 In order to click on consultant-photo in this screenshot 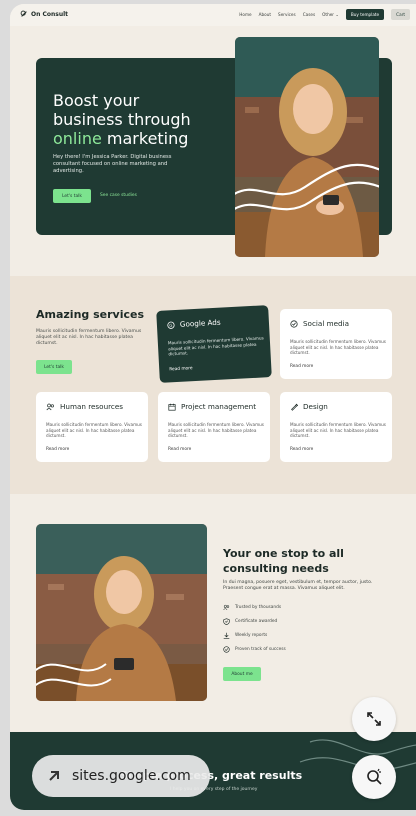, I will do `click(121, 612)`.